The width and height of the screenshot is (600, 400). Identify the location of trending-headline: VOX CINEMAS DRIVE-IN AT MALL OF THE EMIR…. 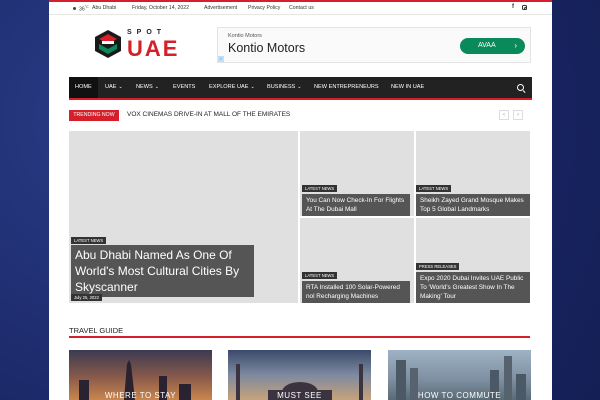
(208, 114).